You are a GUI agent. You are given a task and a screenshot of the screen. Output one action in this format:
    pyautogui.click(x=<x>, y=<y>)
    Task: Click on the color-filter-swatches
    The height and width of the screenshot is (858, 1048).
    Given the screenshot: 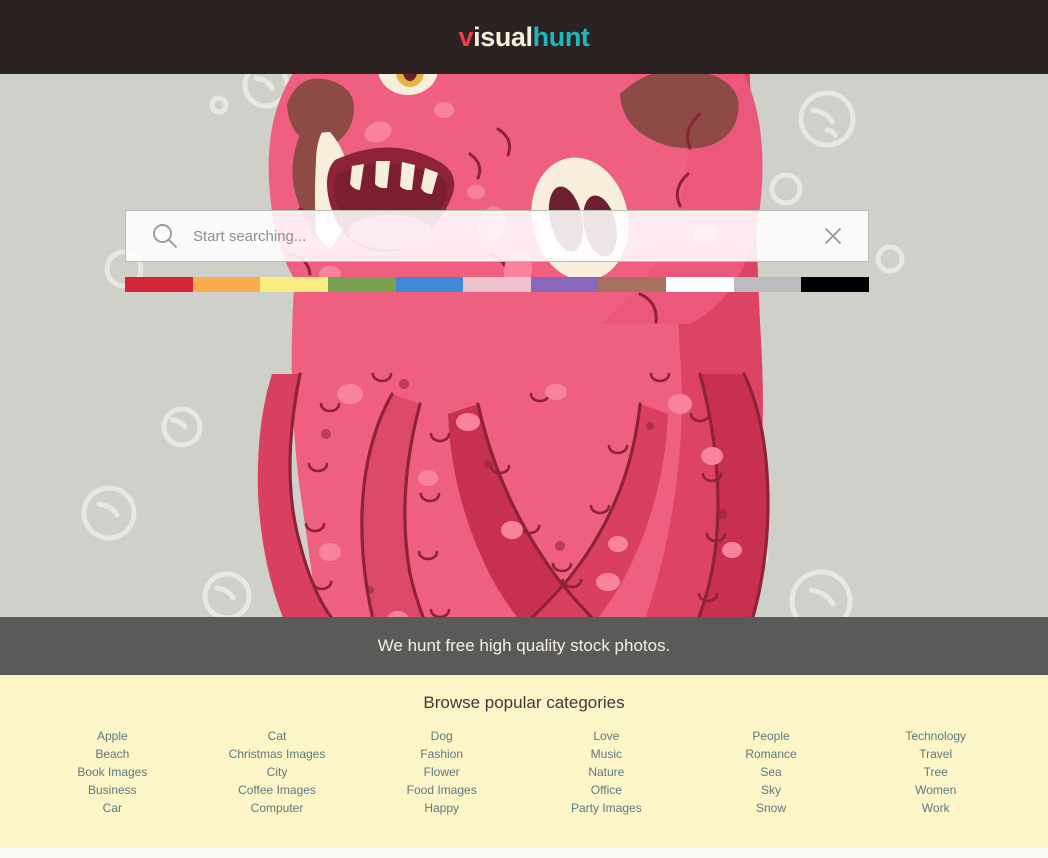 What is the action you would take?
    pyautogui.click(x=497, y=284)
    